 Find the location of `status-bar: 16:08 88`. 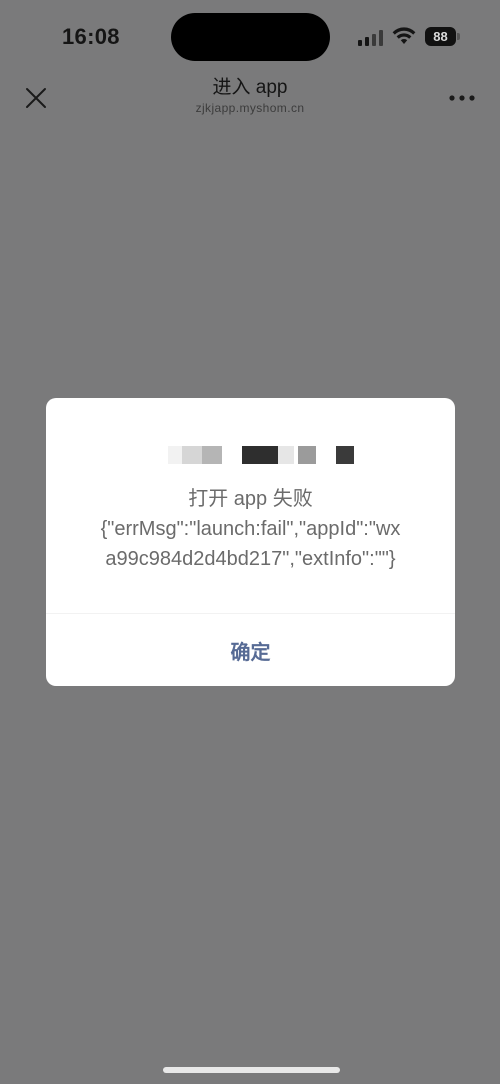

status-bar: 16:08 88 is located at coordinates (250, 37).